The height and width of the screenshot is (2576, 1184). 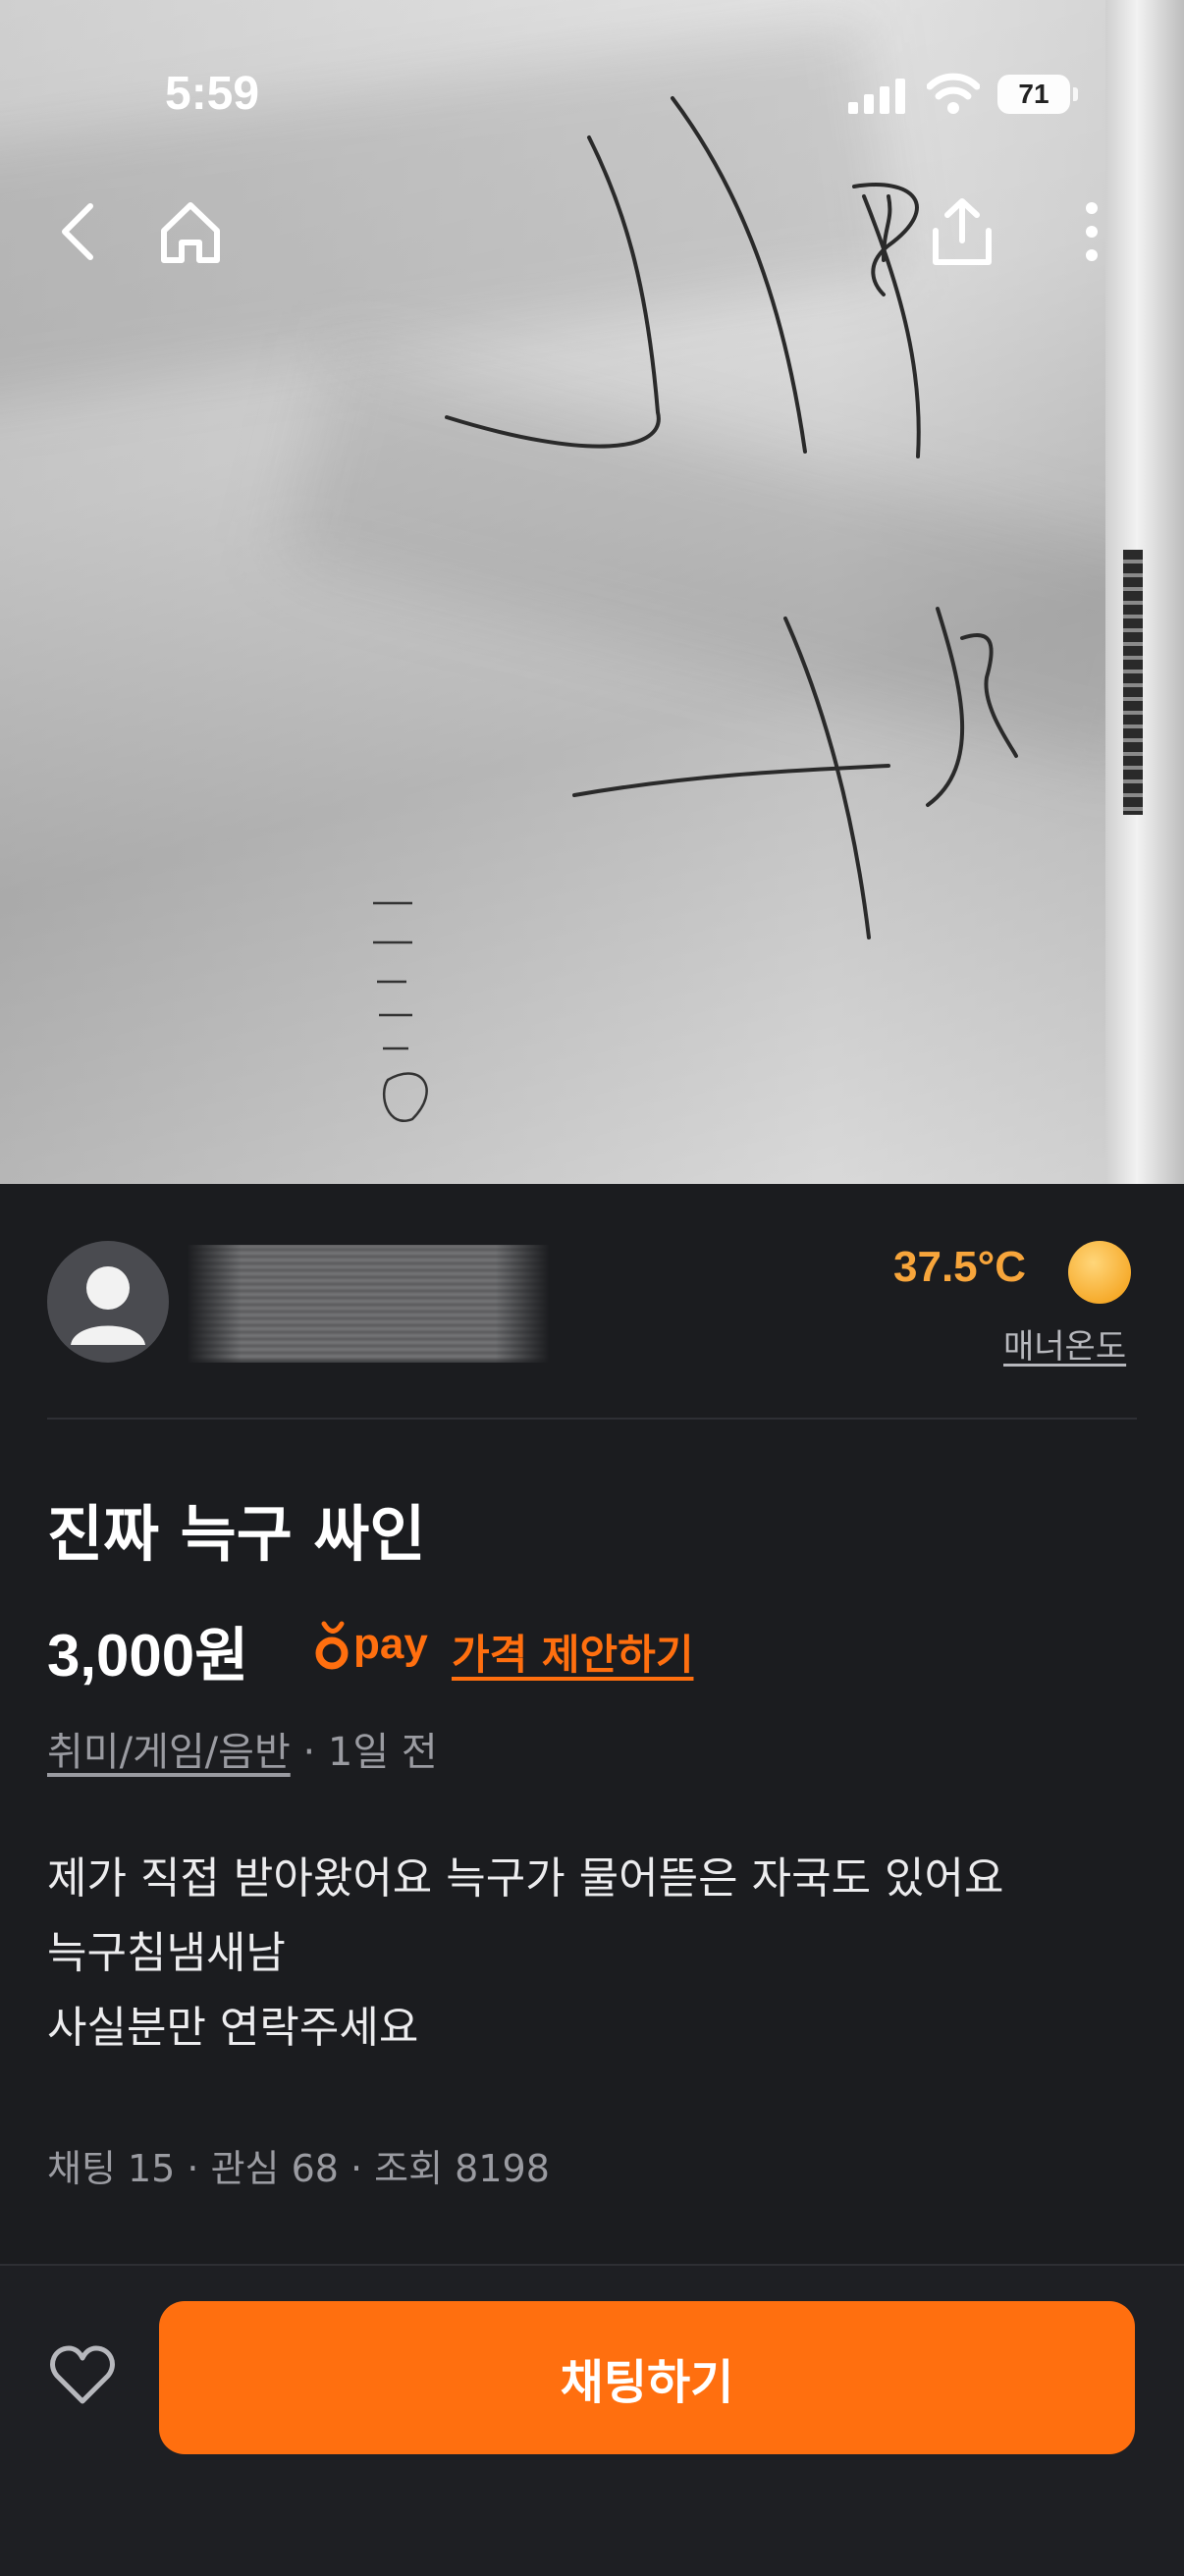 I want to click on more-options-button, so click(x=1091, y=231).